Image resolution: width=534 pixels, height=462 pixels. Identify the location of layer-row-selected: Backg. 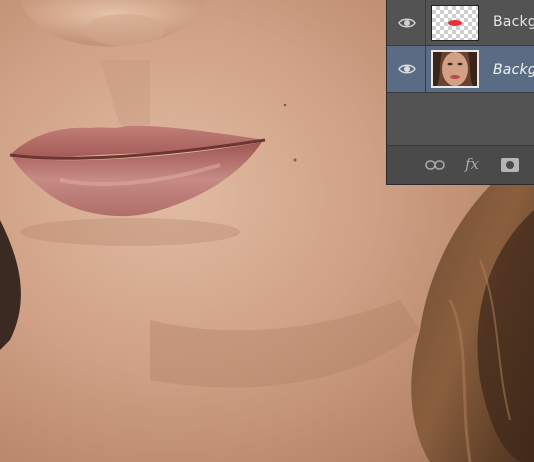
(460, 69).